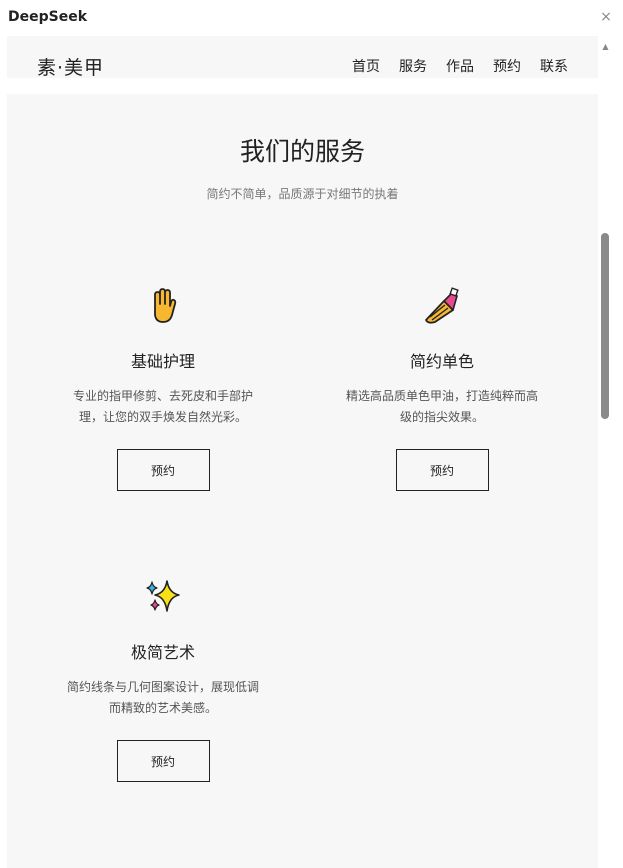 Image resolution: width=623 pixels, height=868 pixels. Describe the element at coordinates (162, 361) in the screenshot. I see `service-title: 基础护理` at that location.